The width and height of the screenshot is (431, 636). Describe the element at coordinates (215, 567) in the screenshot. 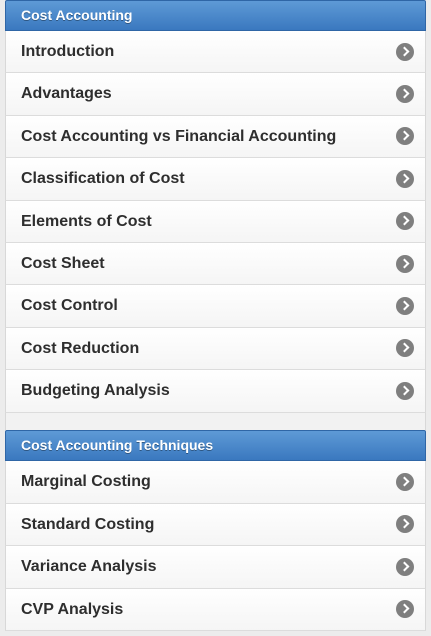

I see `menu-item-variance-analysis: Variance Analysis` at that location.